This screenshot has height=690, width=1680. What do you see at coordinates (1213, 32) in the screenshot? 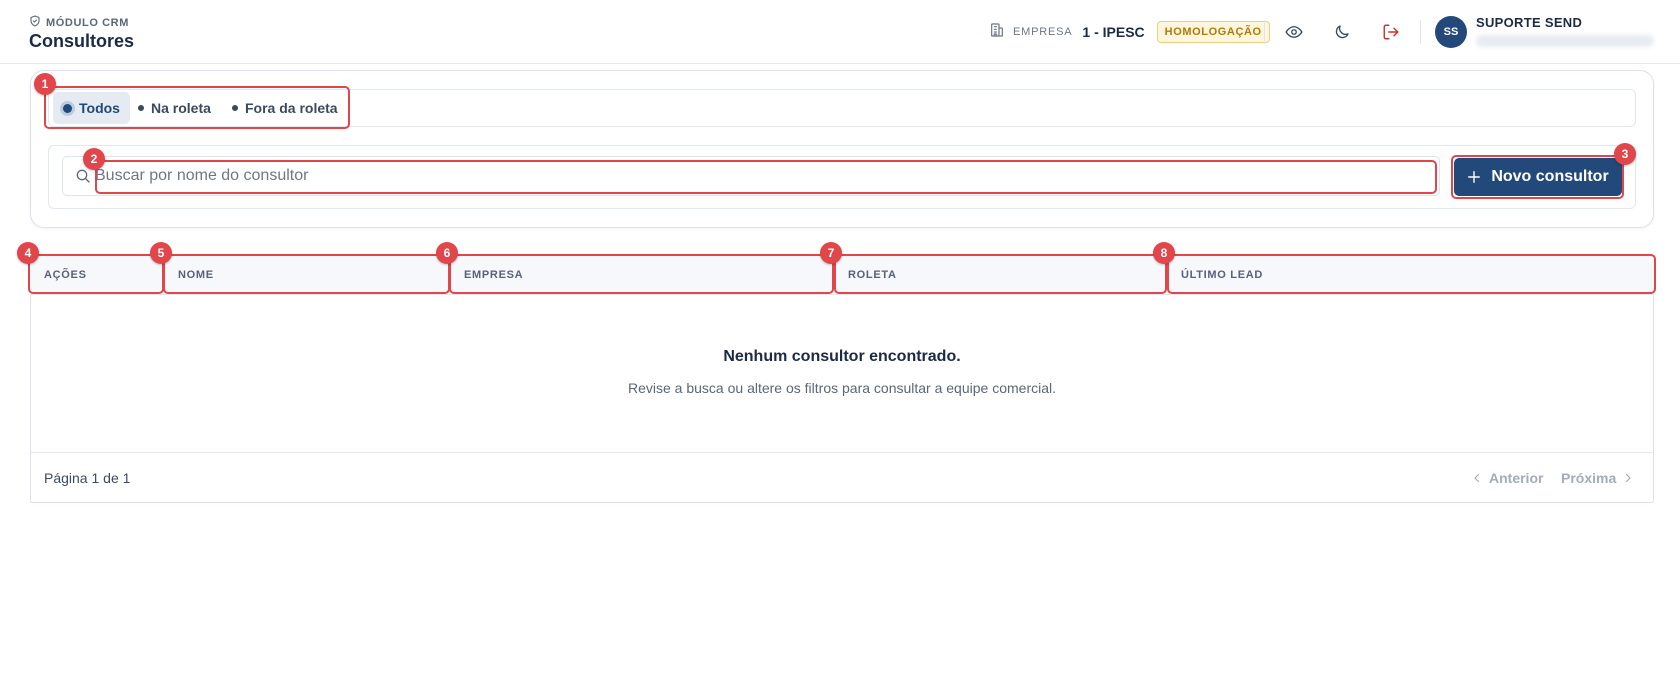
I see `environment-badge: HOMOLOGAÇÃO` at bounding box center [1213, 32].